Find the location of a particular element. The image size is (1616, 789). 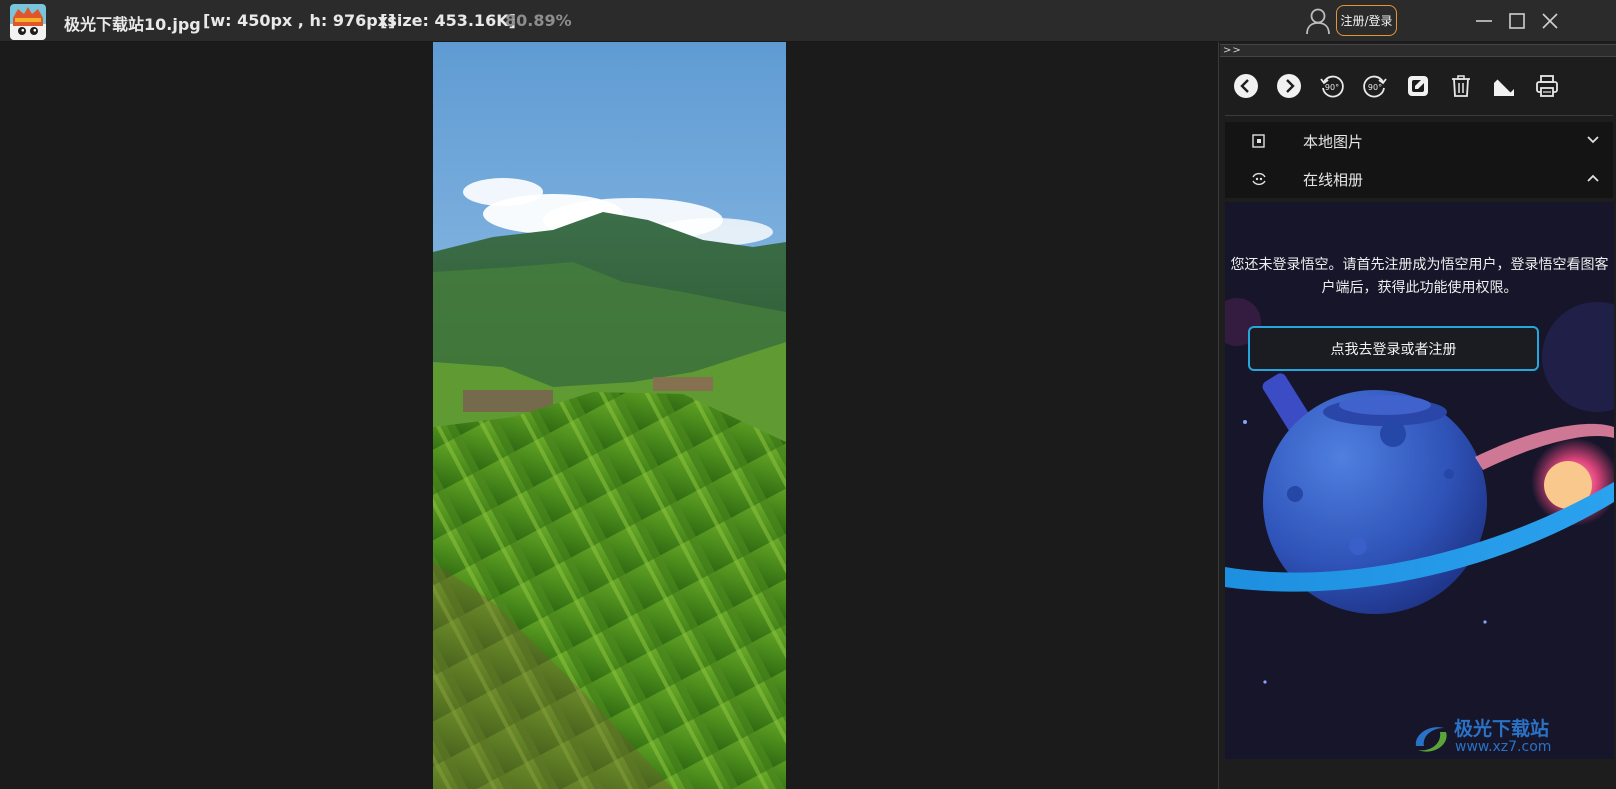

online-album-icon is located at coordinates (1259, 179).